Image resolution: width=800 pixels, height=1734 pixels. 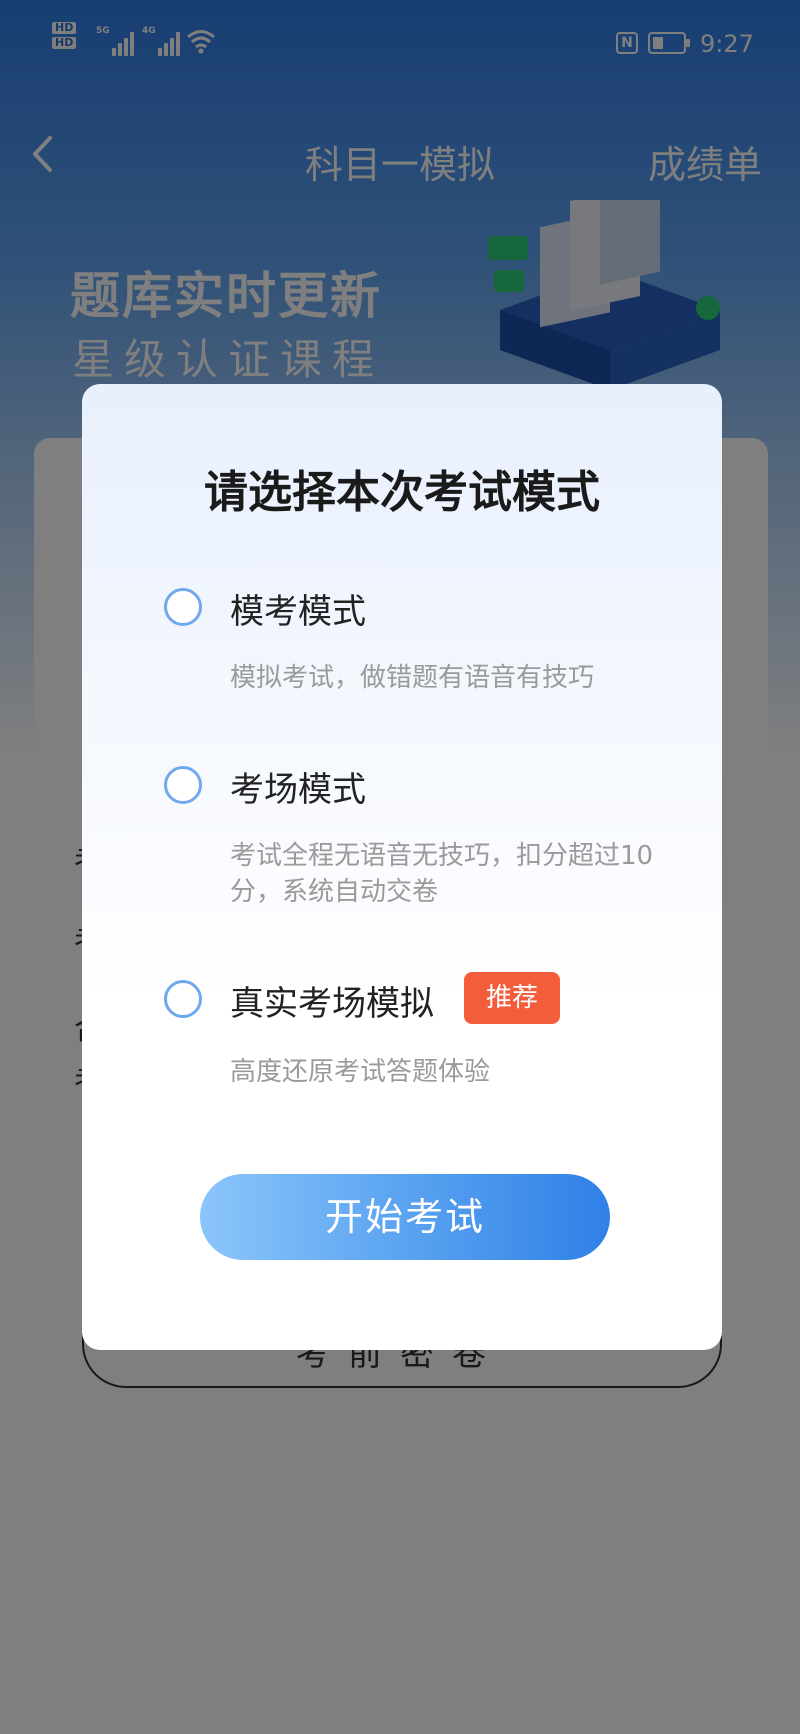 What do you see at coordinates (298, 608) in the screenshot?
I see `option-label-mock-mode: 模考模式` at bounding box center [298, 608].